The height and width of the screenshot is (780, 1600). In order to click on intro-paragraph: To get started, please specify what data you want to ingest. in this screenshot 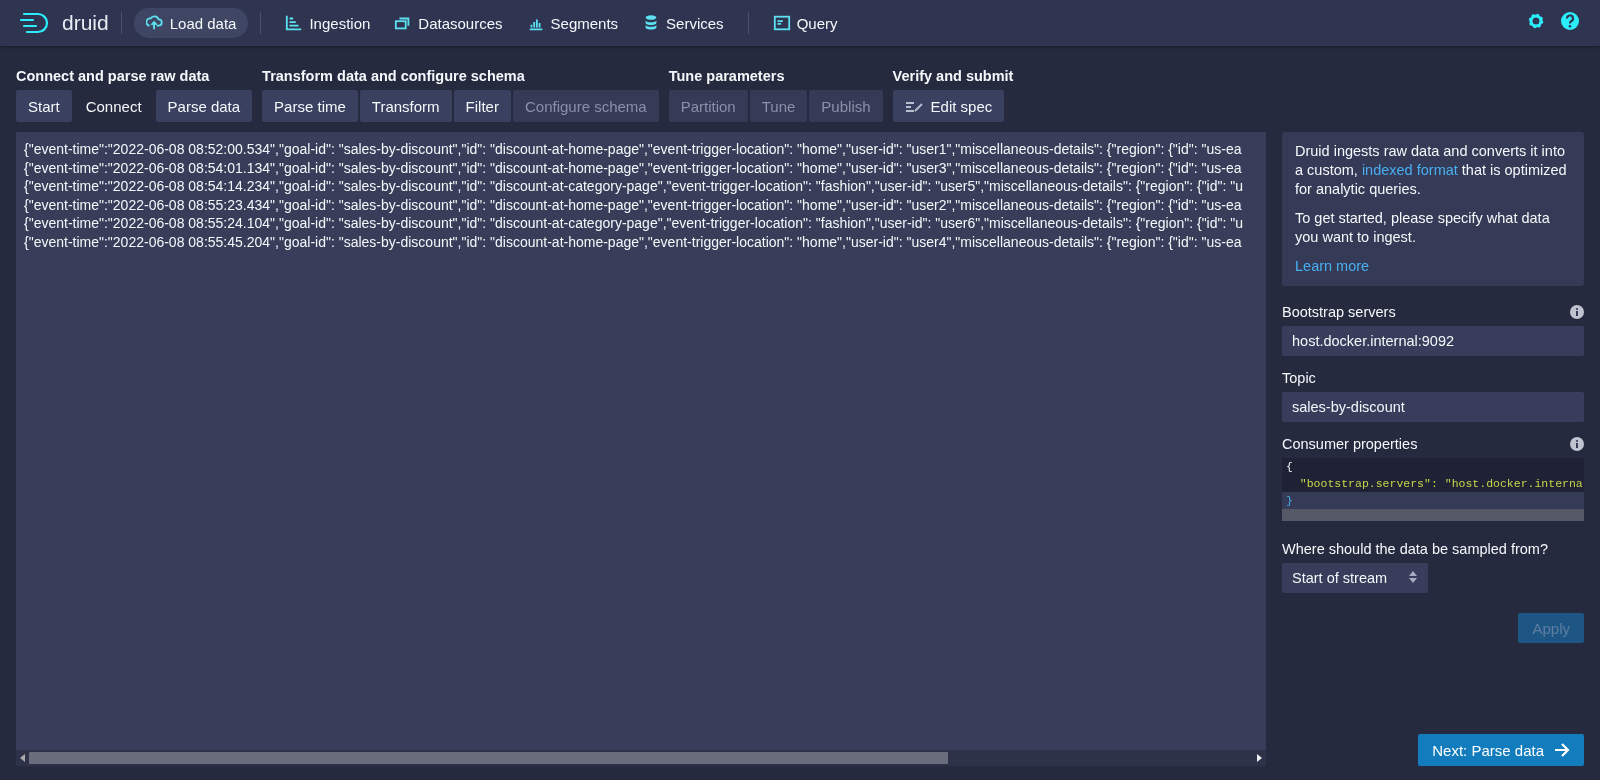, I will do `click(1423, 228)`.